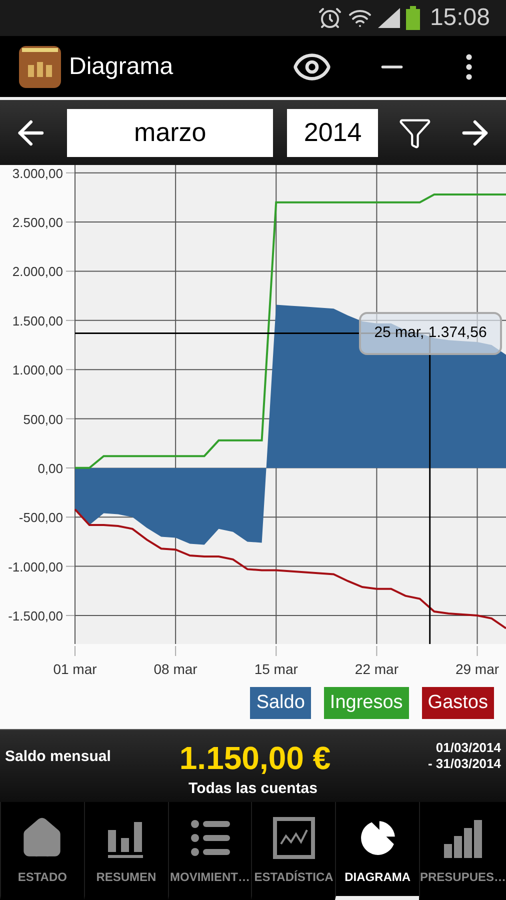 This screenshot has width=506, height=900. Describe the element at coordinates (376, 669) in the screenshot. I see `x-axis-label: 22 mar` at that location.